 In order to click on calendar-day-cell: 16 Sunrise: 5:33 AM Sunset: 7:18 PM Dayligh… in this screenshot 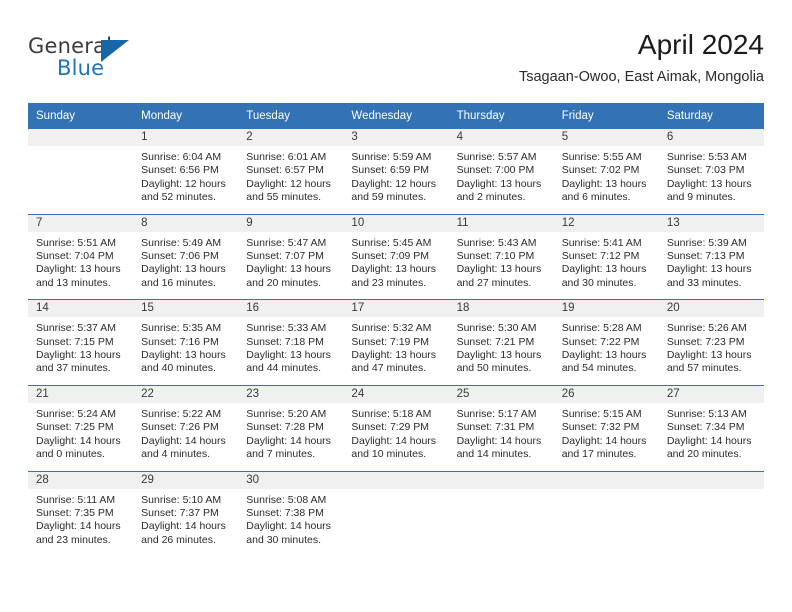, I will do `click(291, 342)`.